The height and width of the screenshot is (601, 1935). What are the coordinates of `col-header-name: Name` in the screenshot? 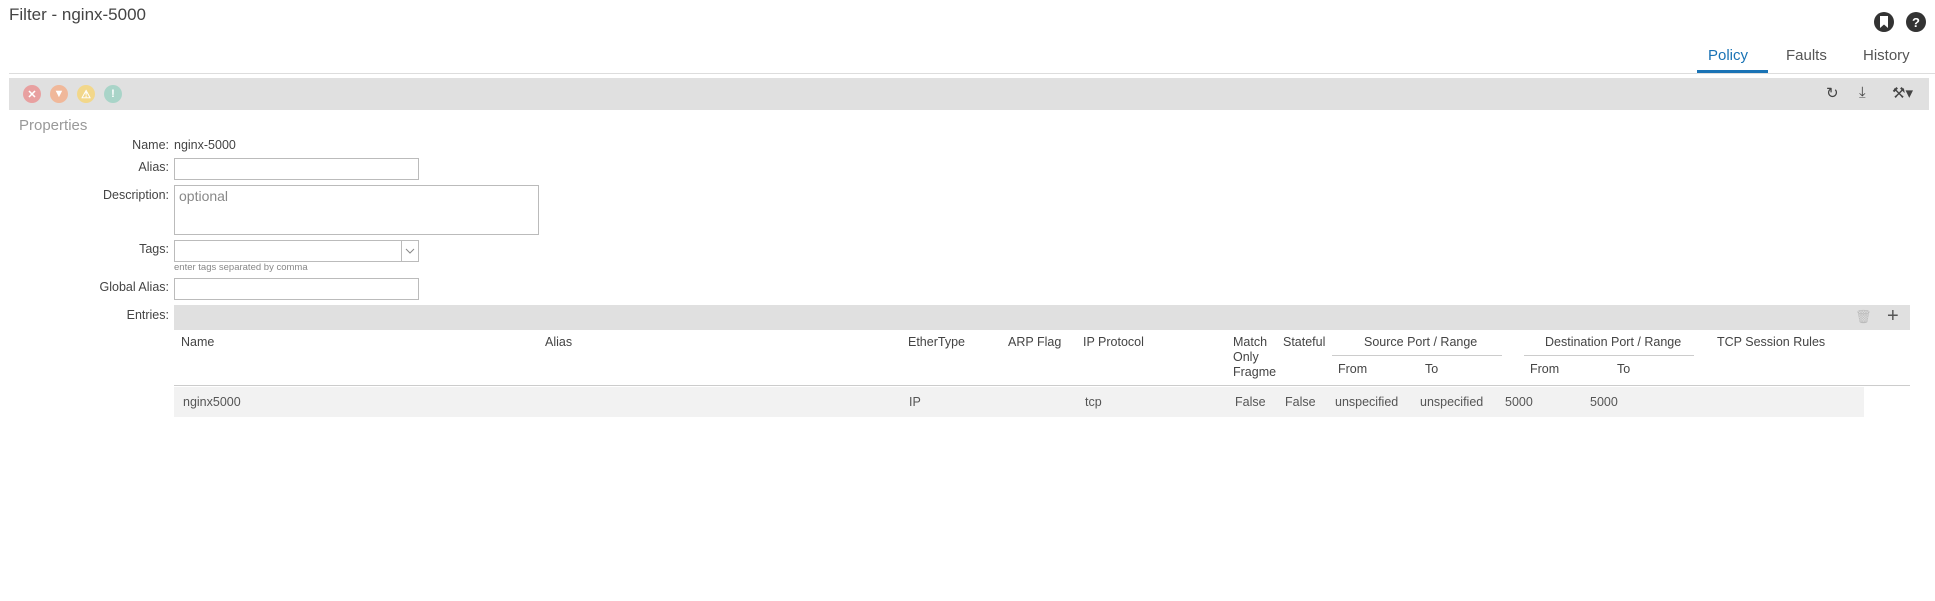 It's located at (197, 342).